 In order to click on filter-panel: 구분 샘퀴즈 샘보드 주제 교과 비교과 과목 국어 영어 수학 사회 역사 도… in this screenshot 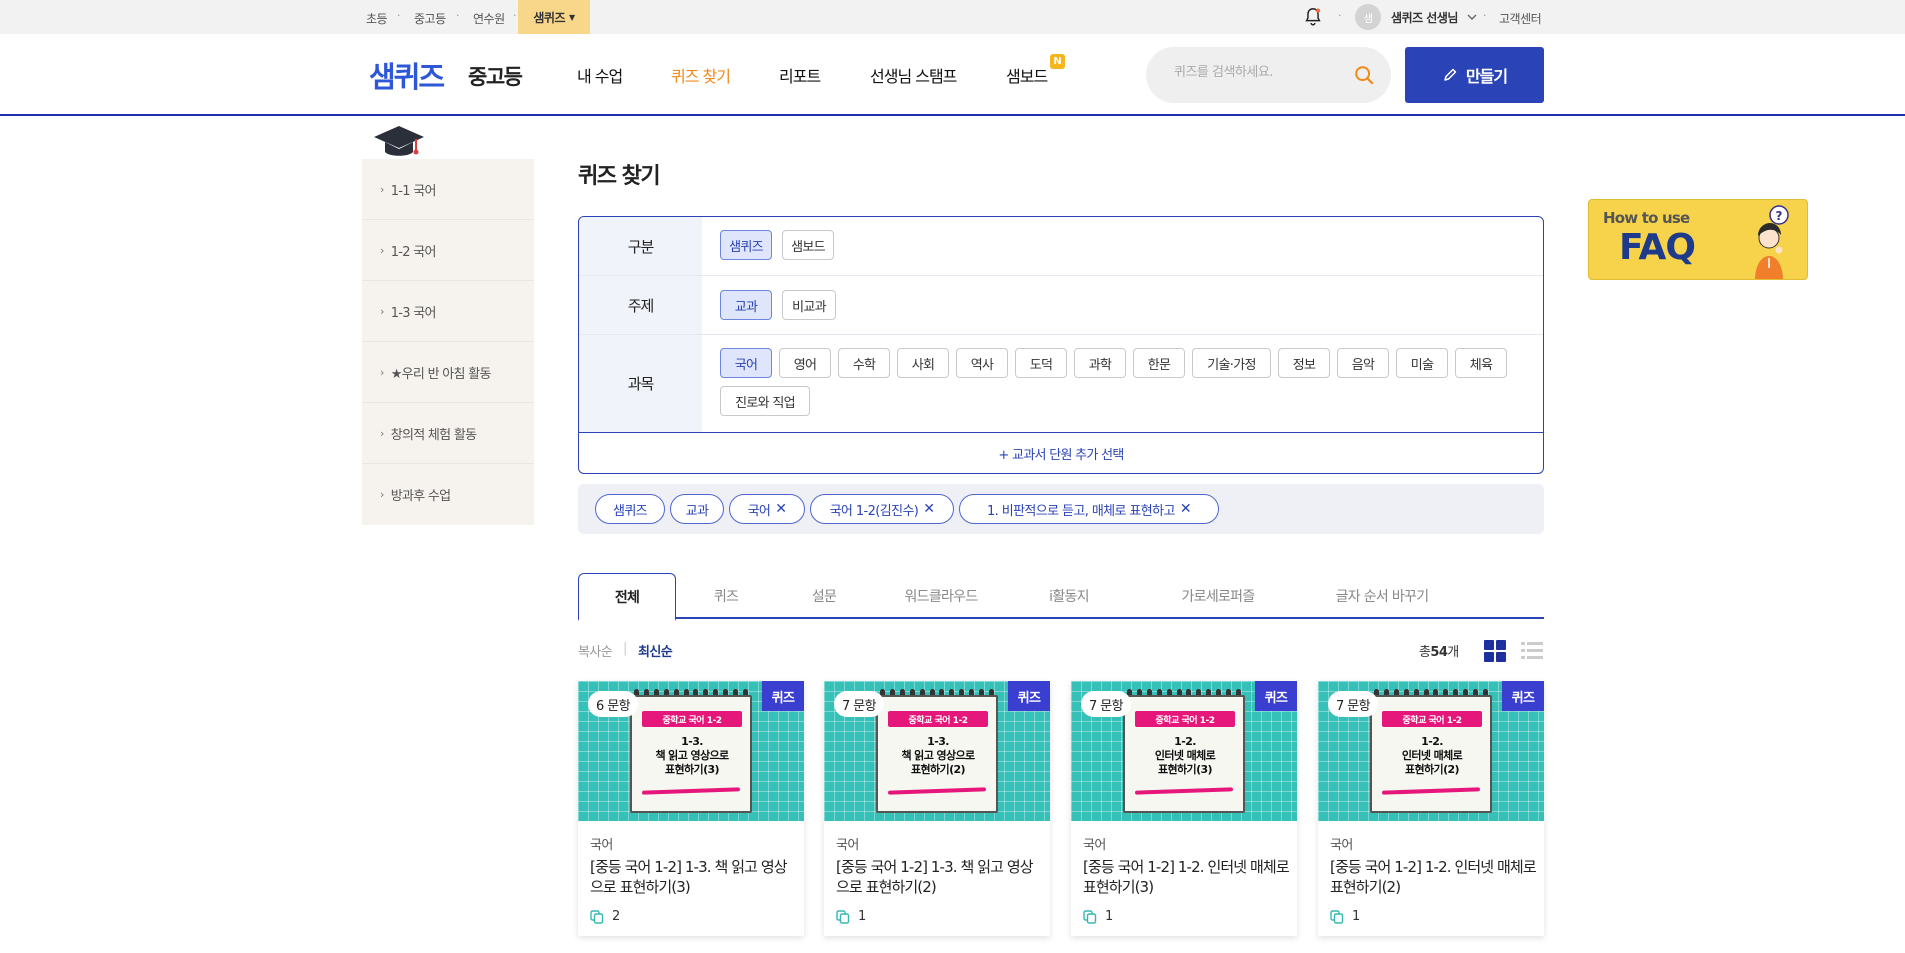, I will do `click(1061, 345)`.